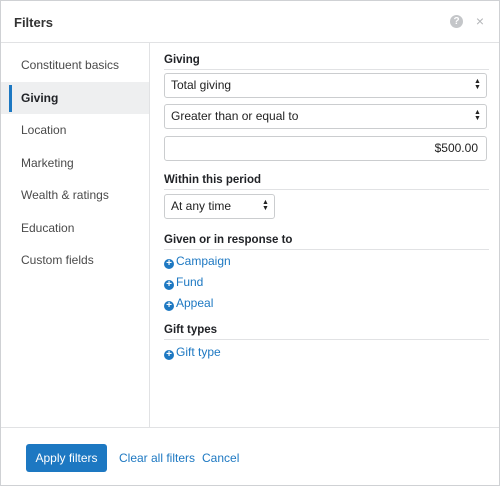 This screenshot has width=500, height=486. I want to click on giving-type-select: Total giving ▲ ▼, so click(325, 85).